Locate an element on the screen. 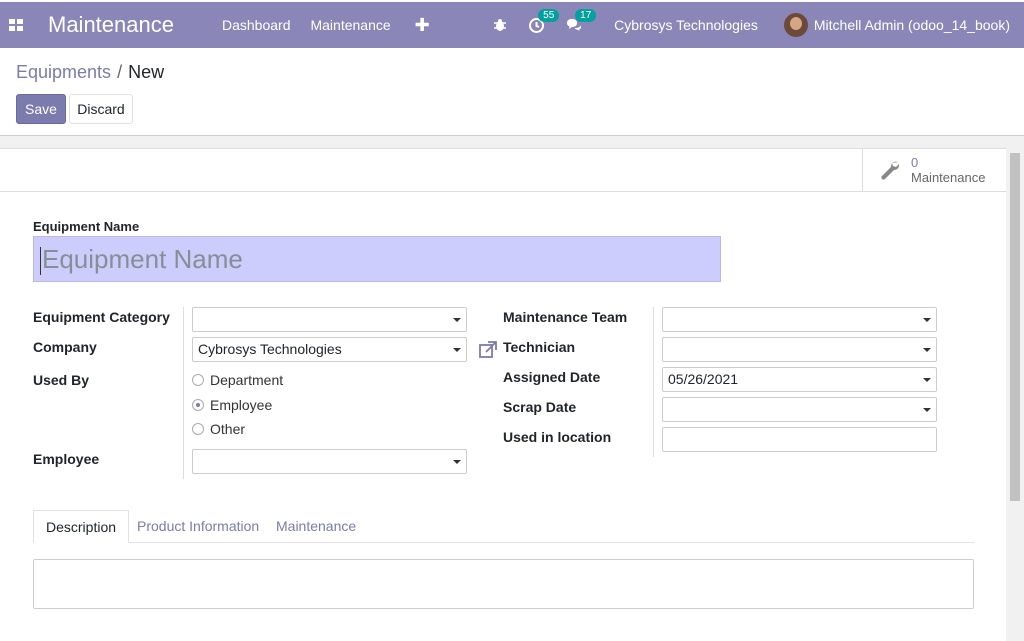 The width and height of the screenshot is (1024, 641). left-group-separator is located at coordinates (183, 393).